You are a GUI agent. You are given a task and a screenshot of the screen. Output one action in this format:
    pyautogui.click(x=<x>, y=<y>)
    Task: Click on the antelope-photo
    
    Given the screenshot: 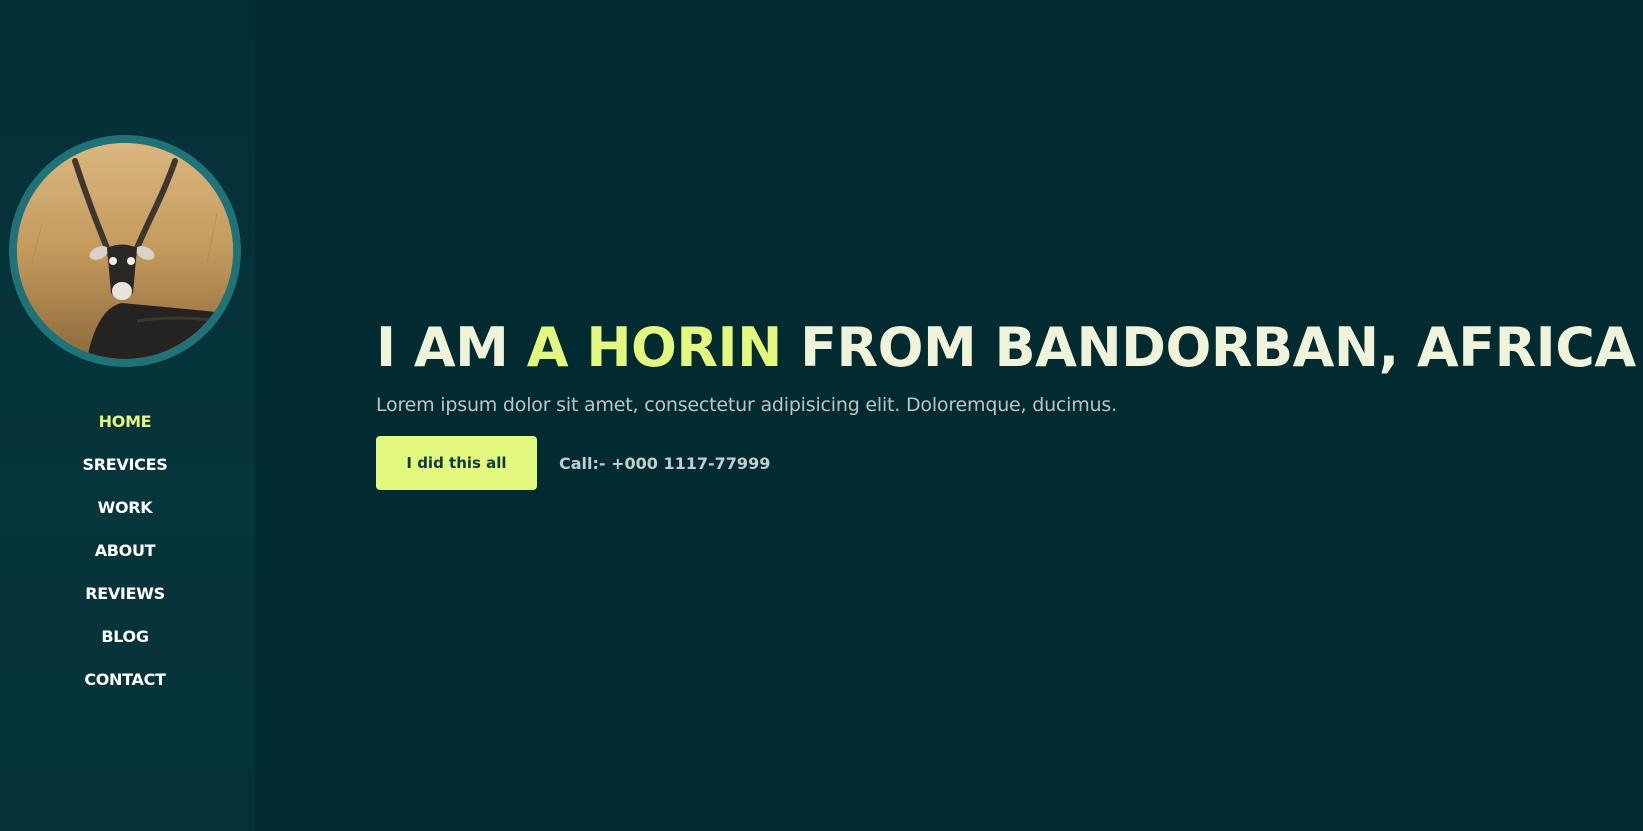 What is the action you would take?
    pyautogui.click(x=125, y=251)
    